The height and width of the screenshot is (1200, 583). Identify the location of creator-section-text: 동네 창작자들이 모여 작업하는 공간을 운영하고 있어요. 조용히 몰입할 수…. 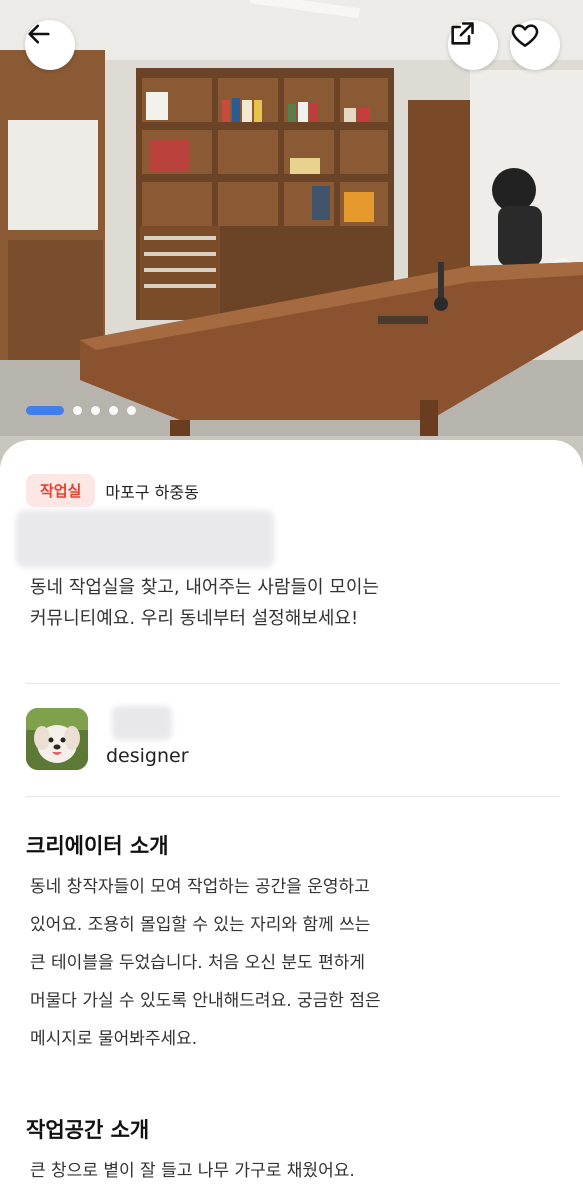
(290, 963).